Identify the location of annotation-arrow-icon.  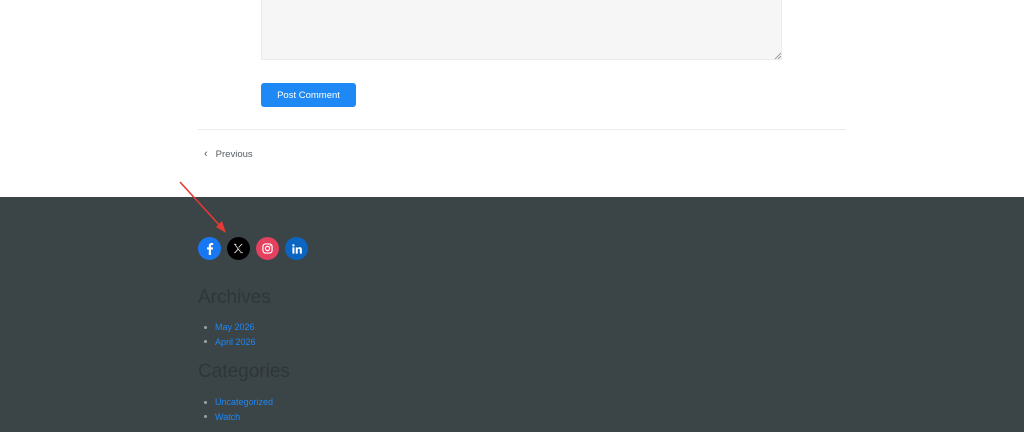
(202, 207).